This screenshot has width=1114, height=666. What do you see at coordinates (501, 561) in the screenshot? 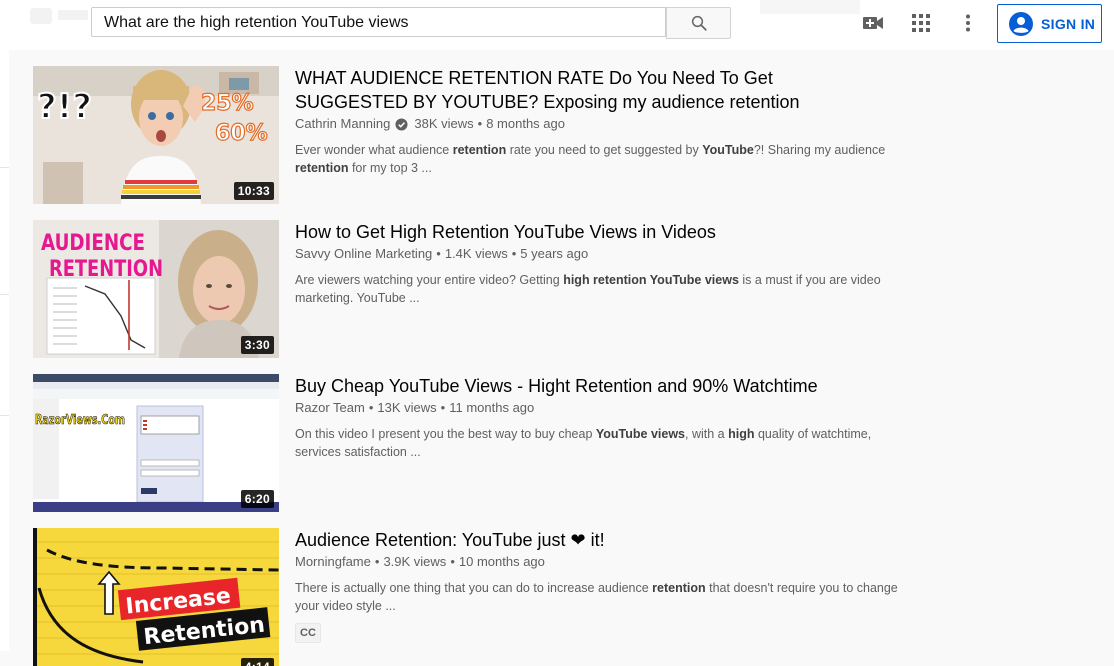
I see `upload-age: 10 months ago` at bounding box center [501, 561].